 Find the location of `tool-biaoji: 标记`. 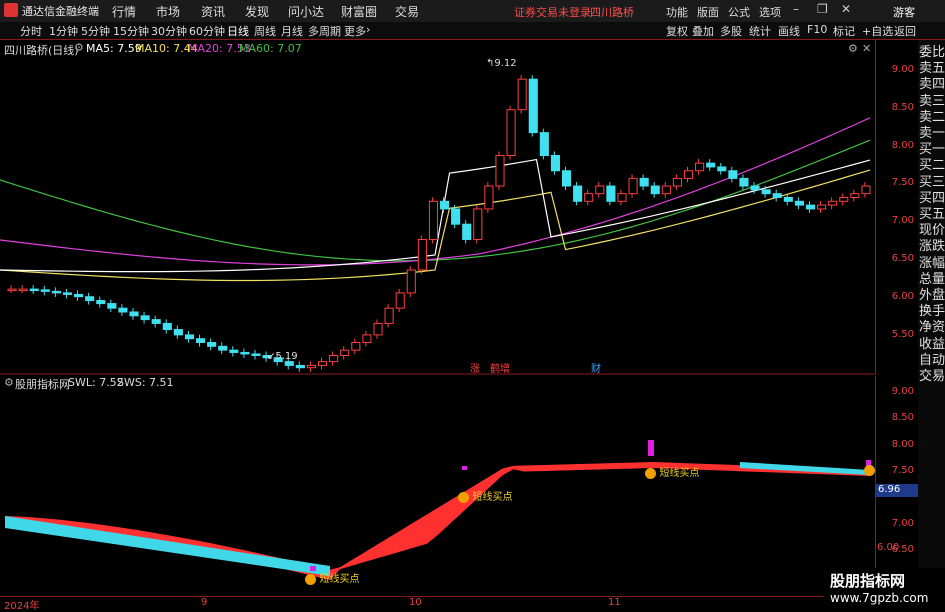

tool-biaoji: 标记 is located at coordinates (844, 31).